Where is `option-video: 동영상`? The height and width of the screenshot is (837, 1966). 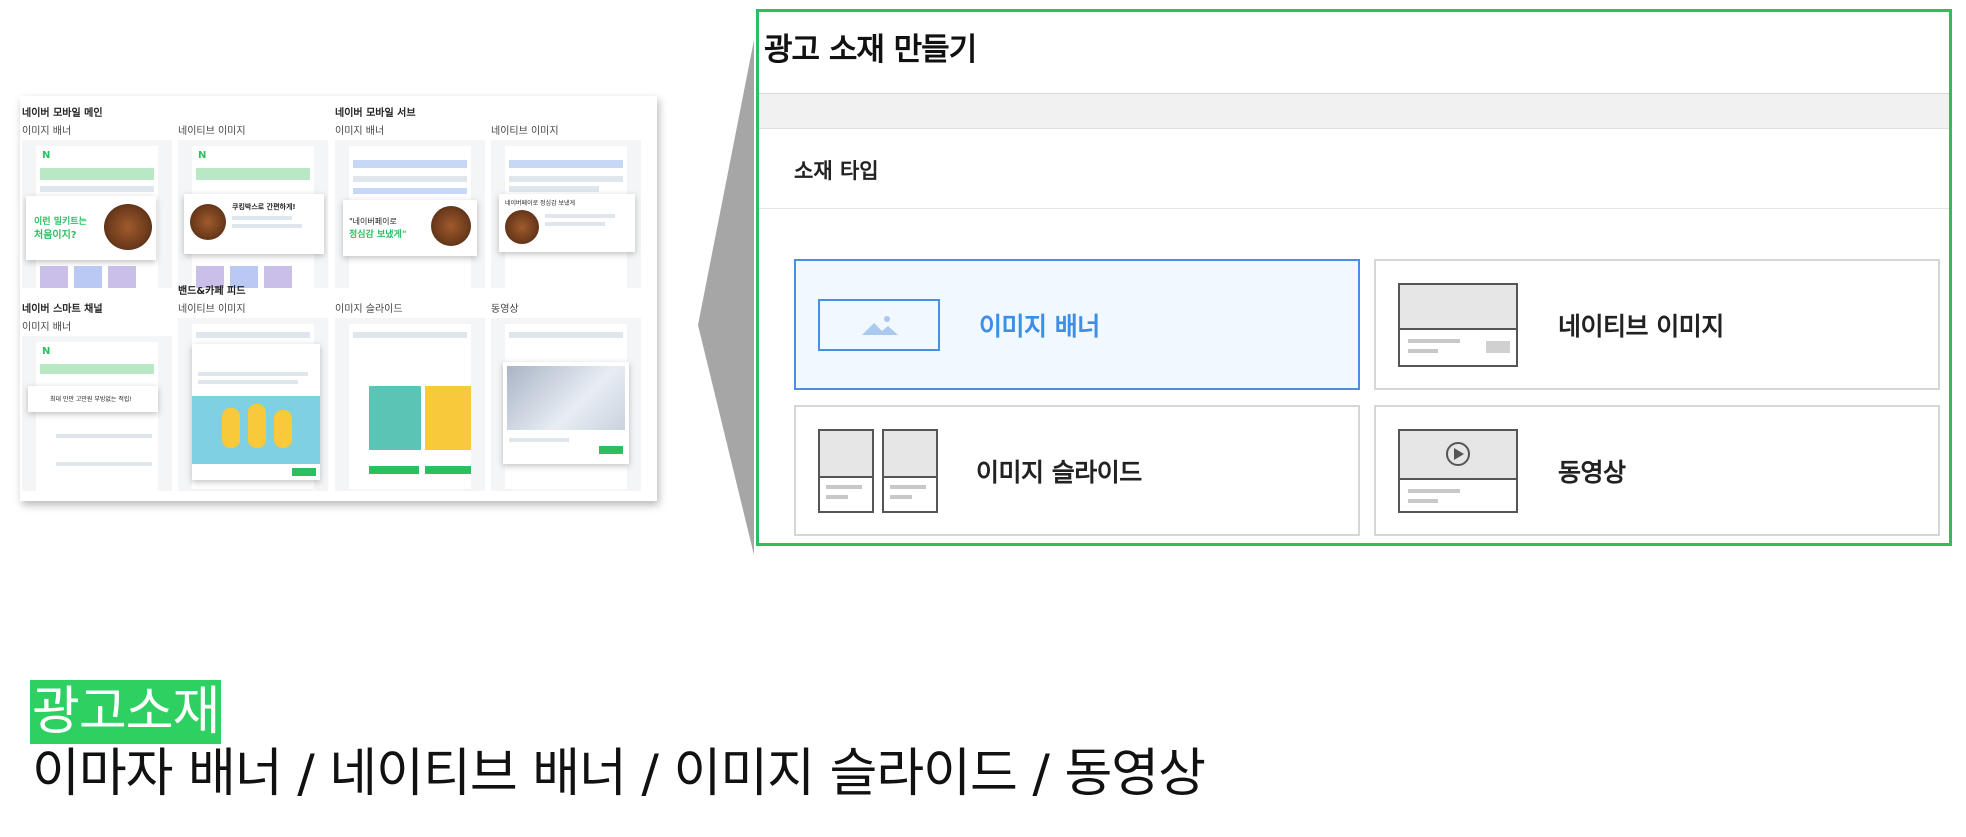
option-video: 동영상 is located at coordinates (1657, 470).